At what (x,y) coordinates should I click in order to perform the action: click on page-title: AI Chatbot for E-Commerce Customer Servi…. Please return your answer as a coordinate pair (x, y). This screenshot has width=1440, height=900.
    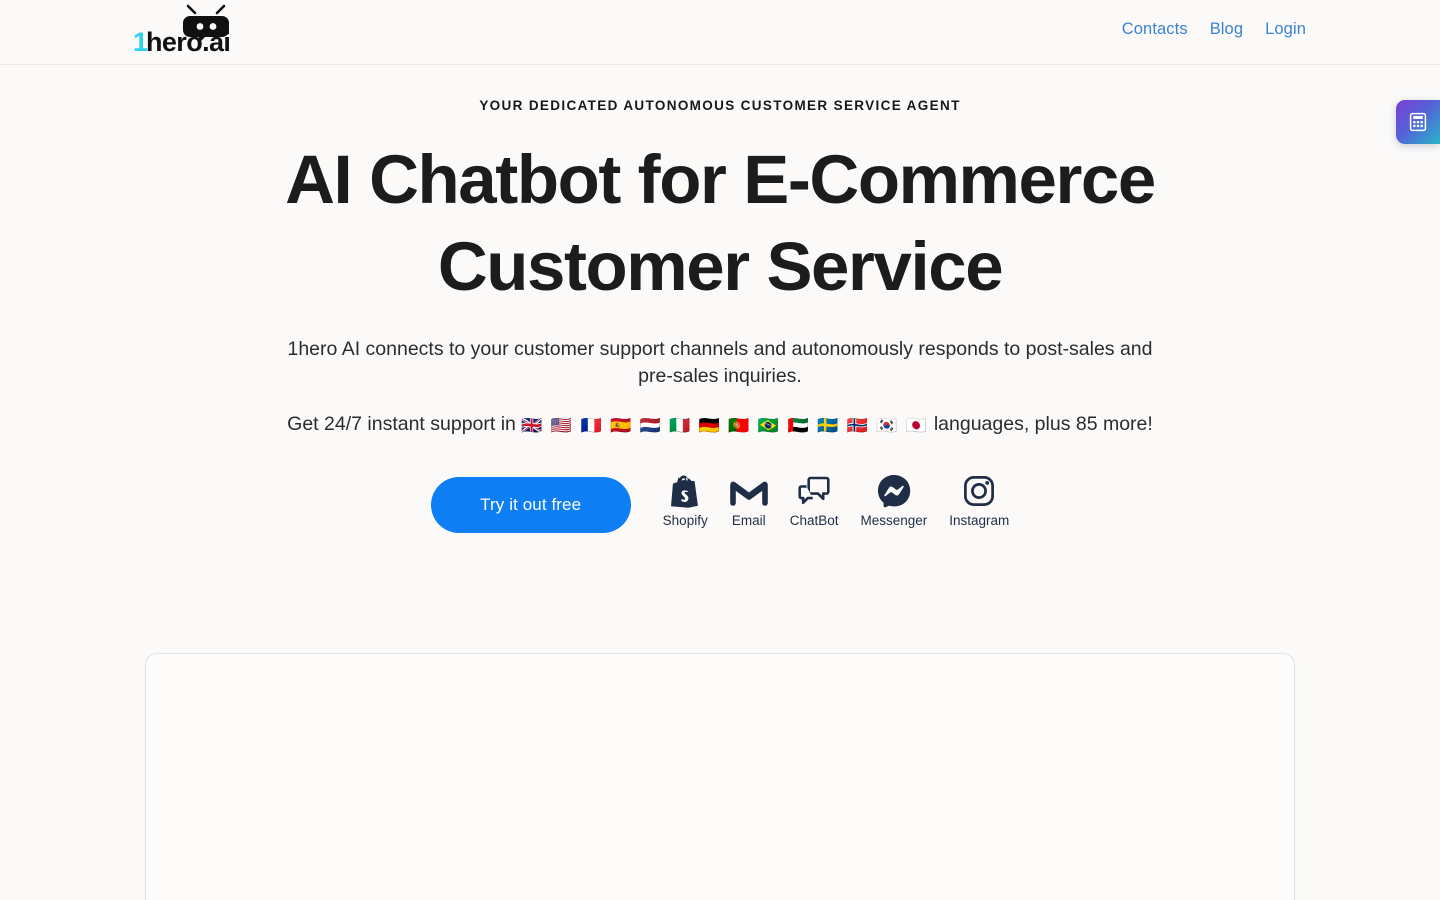
    Looking at the image, I should click on (720, 222).